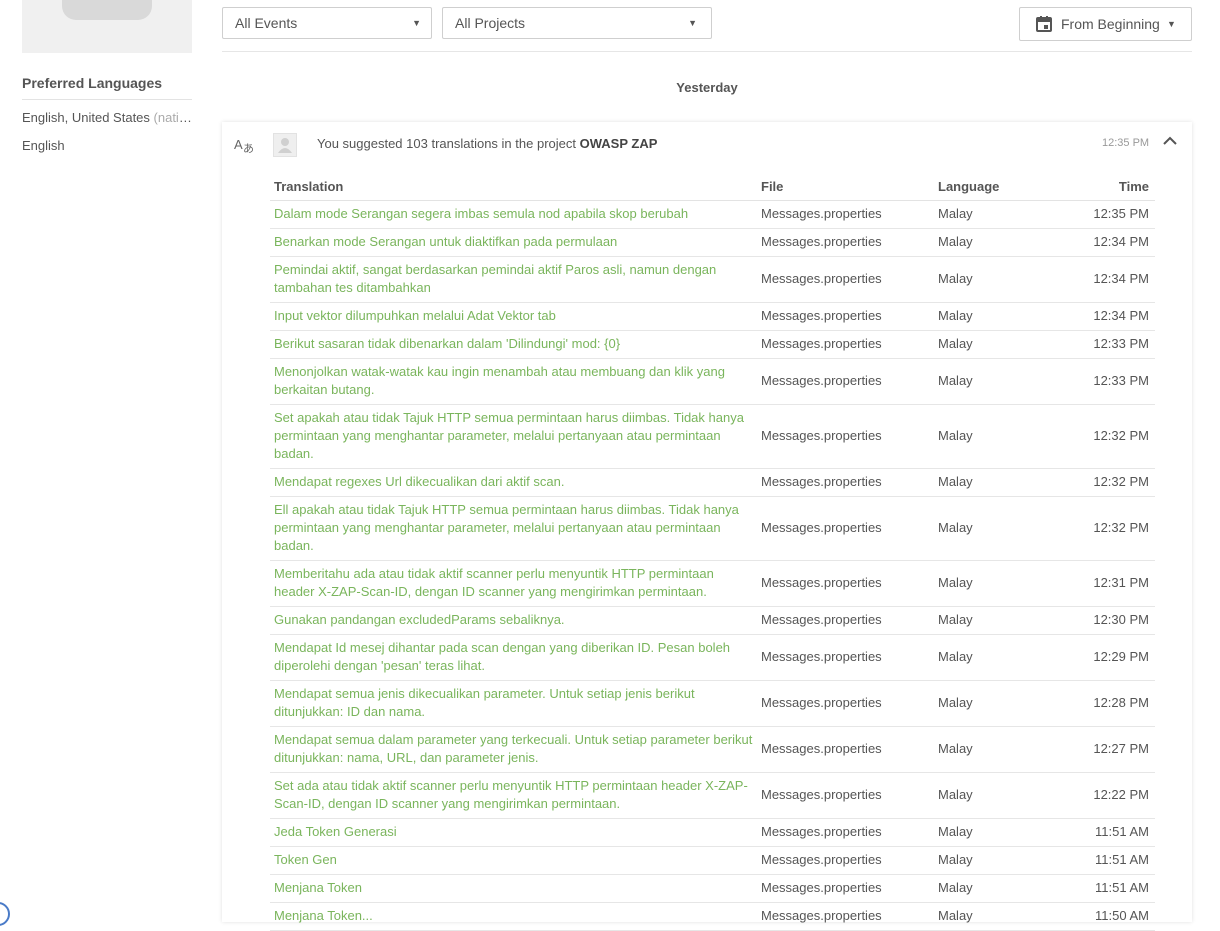 This screenshot has height=931, width=1220. What do you see at coordinates (43, 145) in the screenshot?
I see `language-name: English` at bounding box center [43, 145].